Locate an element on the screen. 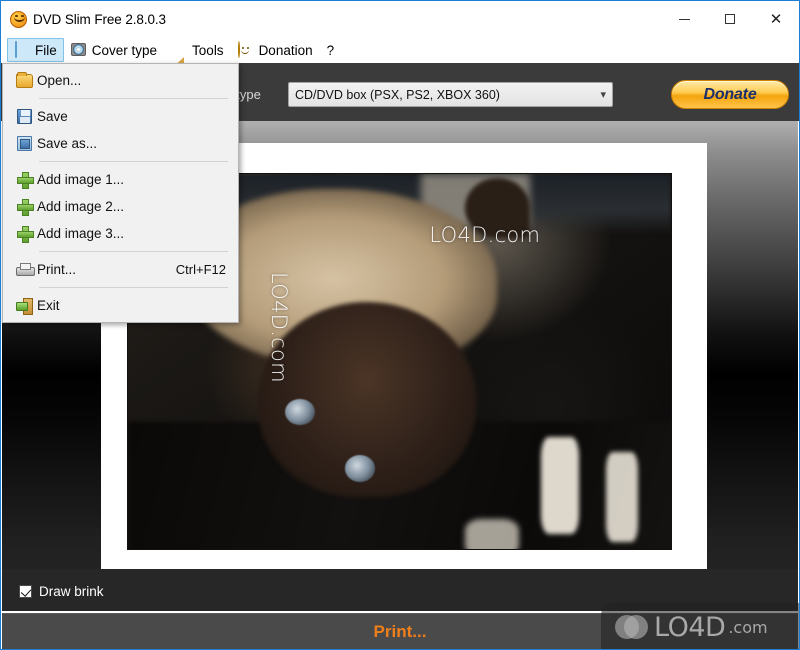  cover-type-select: CD/DVD box (PSX, PS2, XBOX 360) ▾ is located at coordinates (450, 94).